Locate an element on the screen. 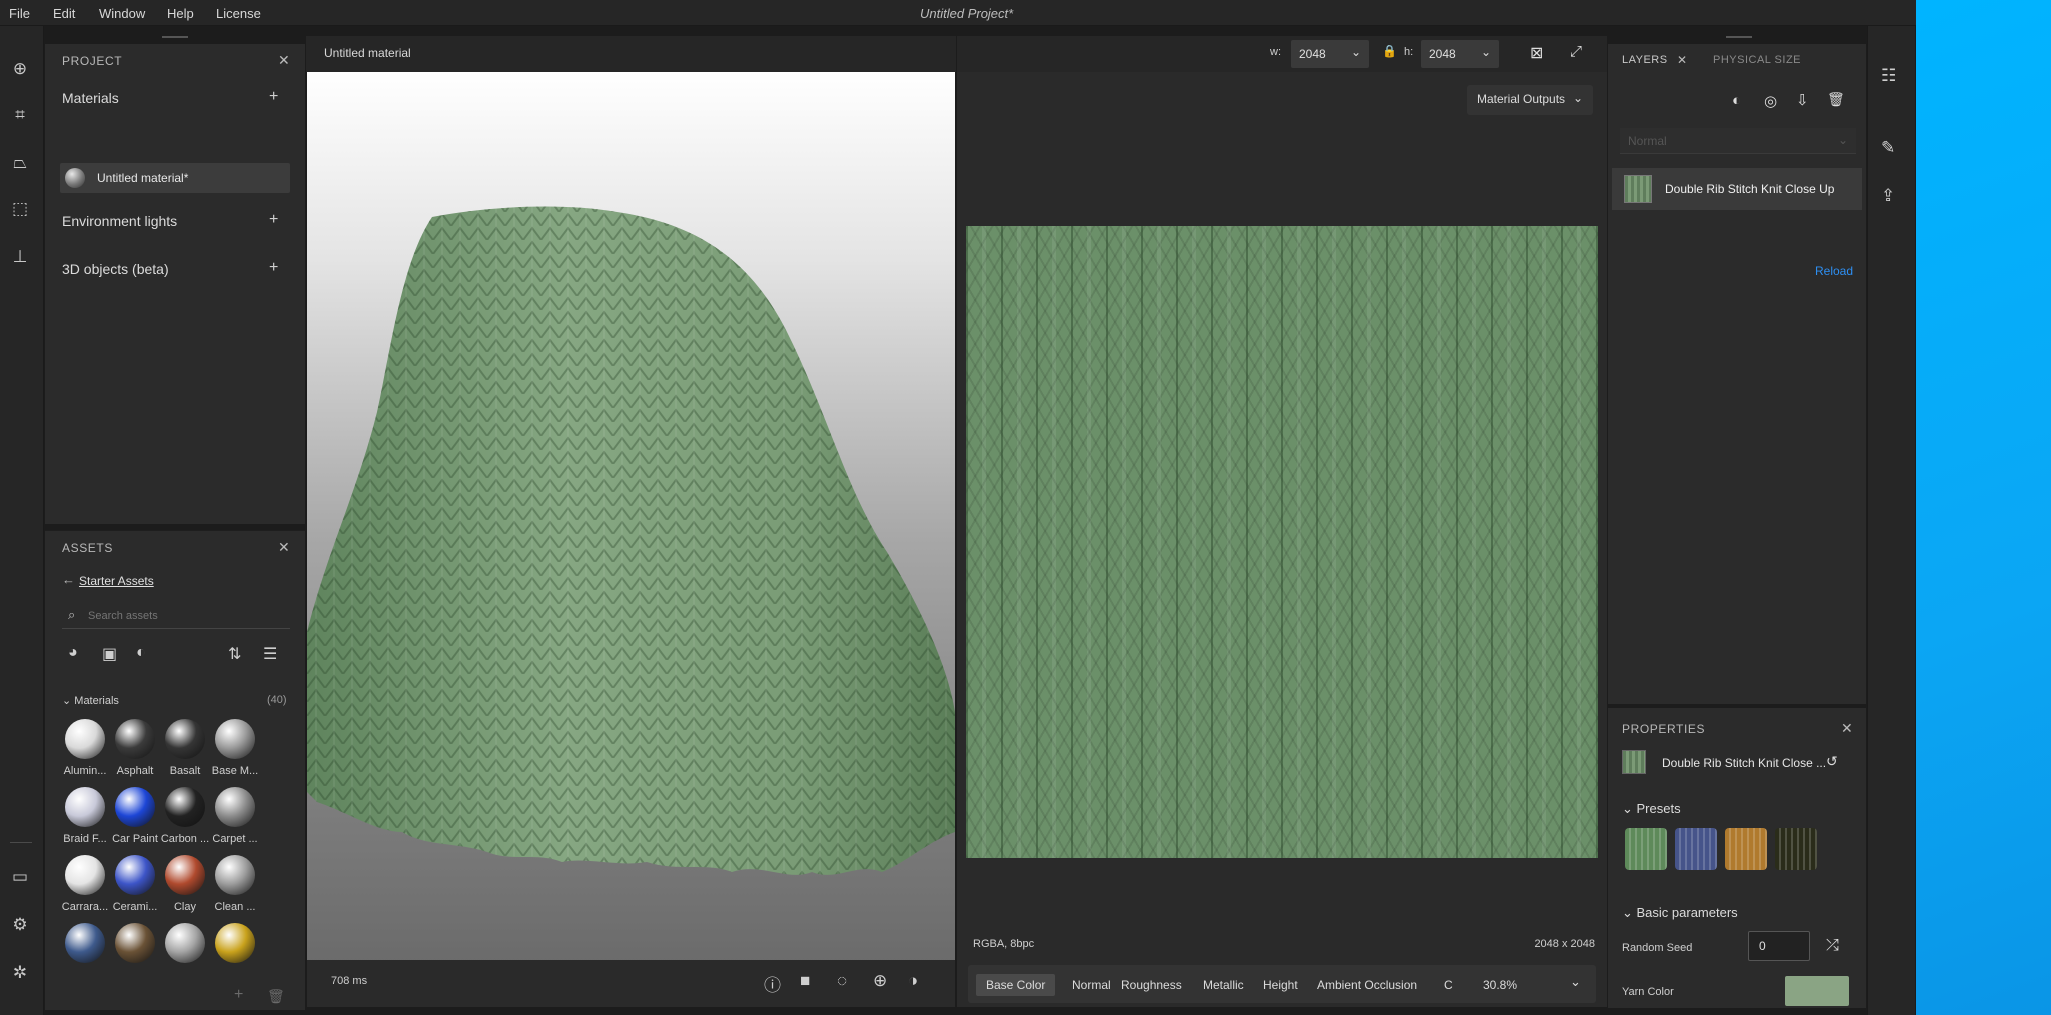 This screenshot has width=2051, height=1015. materials-group-header: ⌄ Materials is located at coordinates (90, 700).